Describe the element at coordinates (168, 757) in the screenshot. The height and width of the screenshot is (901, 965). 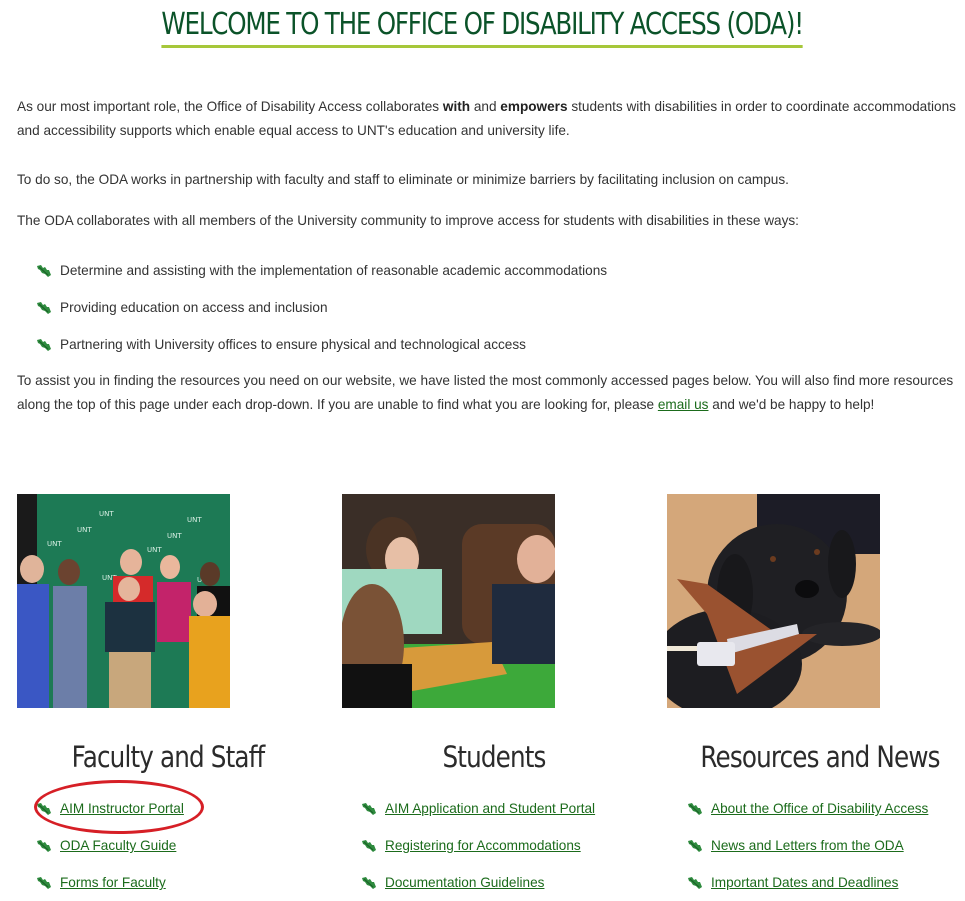
I see `faculty-staff-heading: Faculty and Staff` at that location.